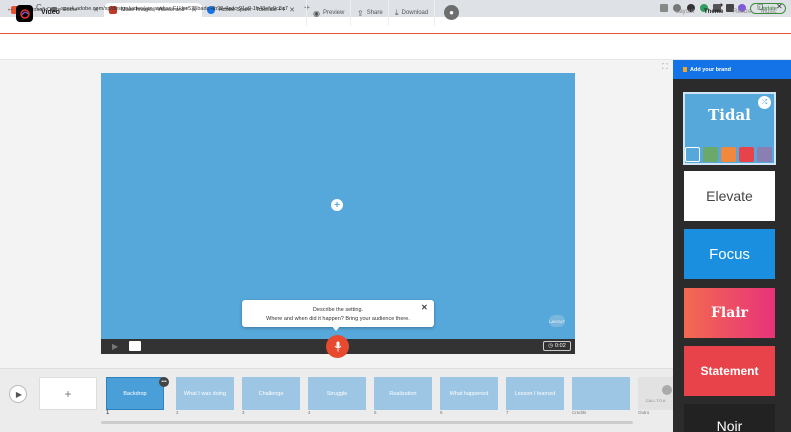  Describe the element at coordinates (560, 346) in the screenshot. I see `timer-text: 0:02` at that location.